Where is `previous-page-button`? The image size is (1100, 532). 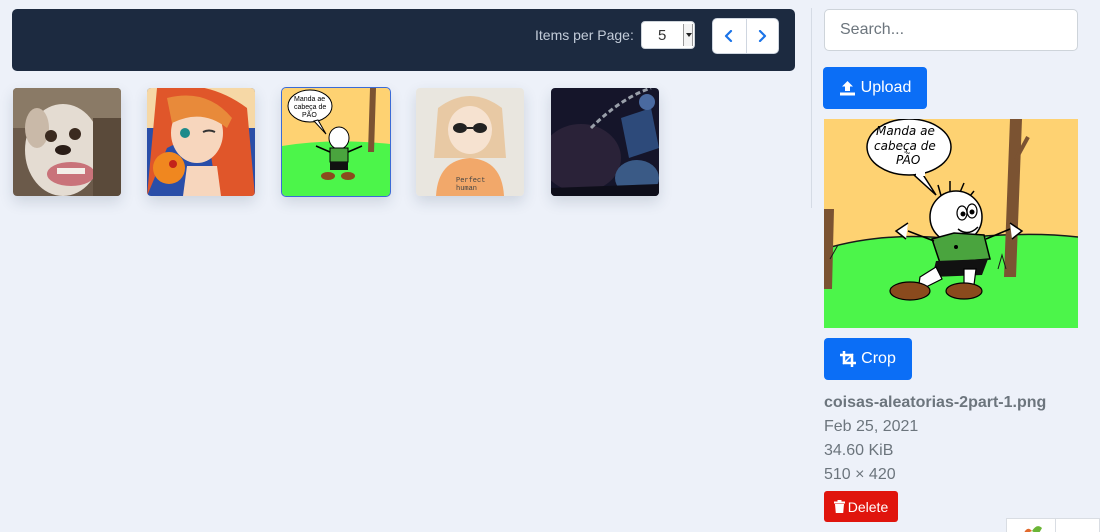
previous-page-button is located at coordinates (729, 36).